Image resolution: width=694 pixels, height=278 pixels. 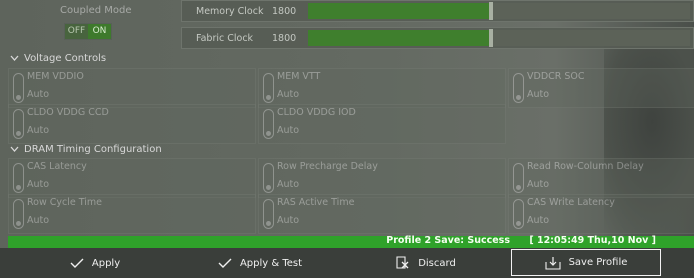 I want to click on field-label: Read Row-Column Delay, so click(x=585, y=166).